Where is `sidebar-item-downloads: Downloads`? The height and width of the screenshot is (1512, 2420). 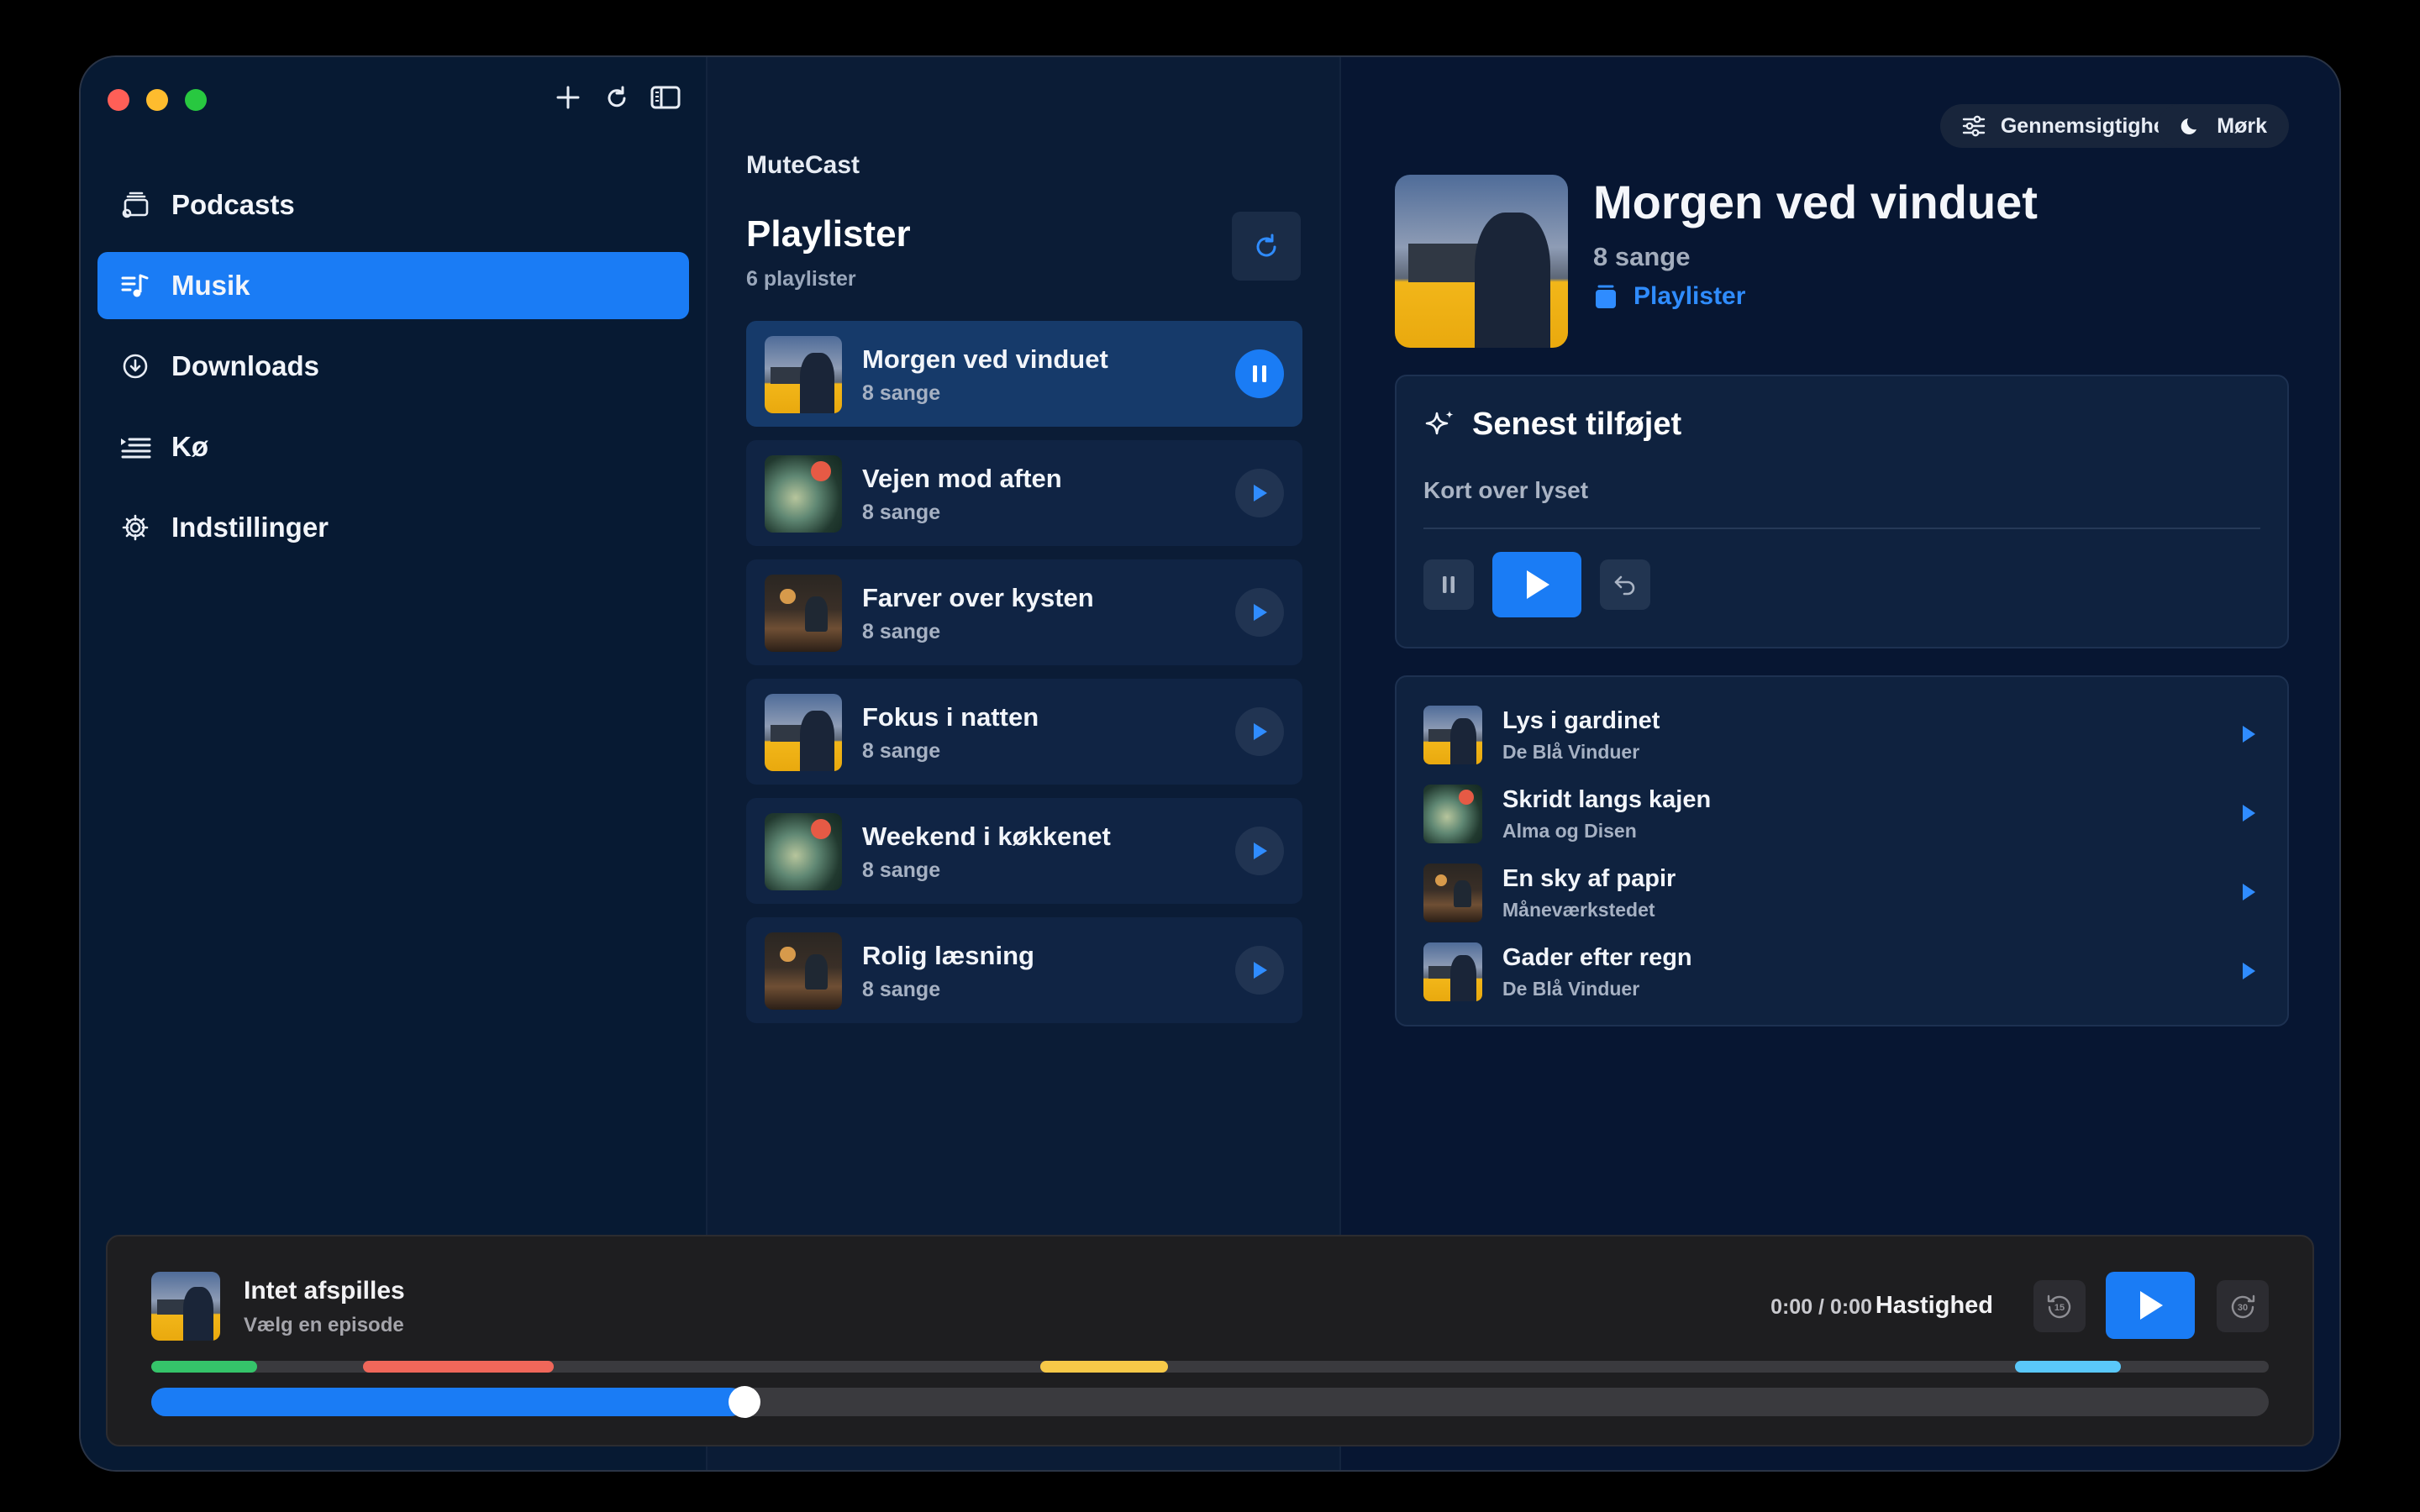
sidebar-item-downloads: Downloads is located at coordinates (393, 366).